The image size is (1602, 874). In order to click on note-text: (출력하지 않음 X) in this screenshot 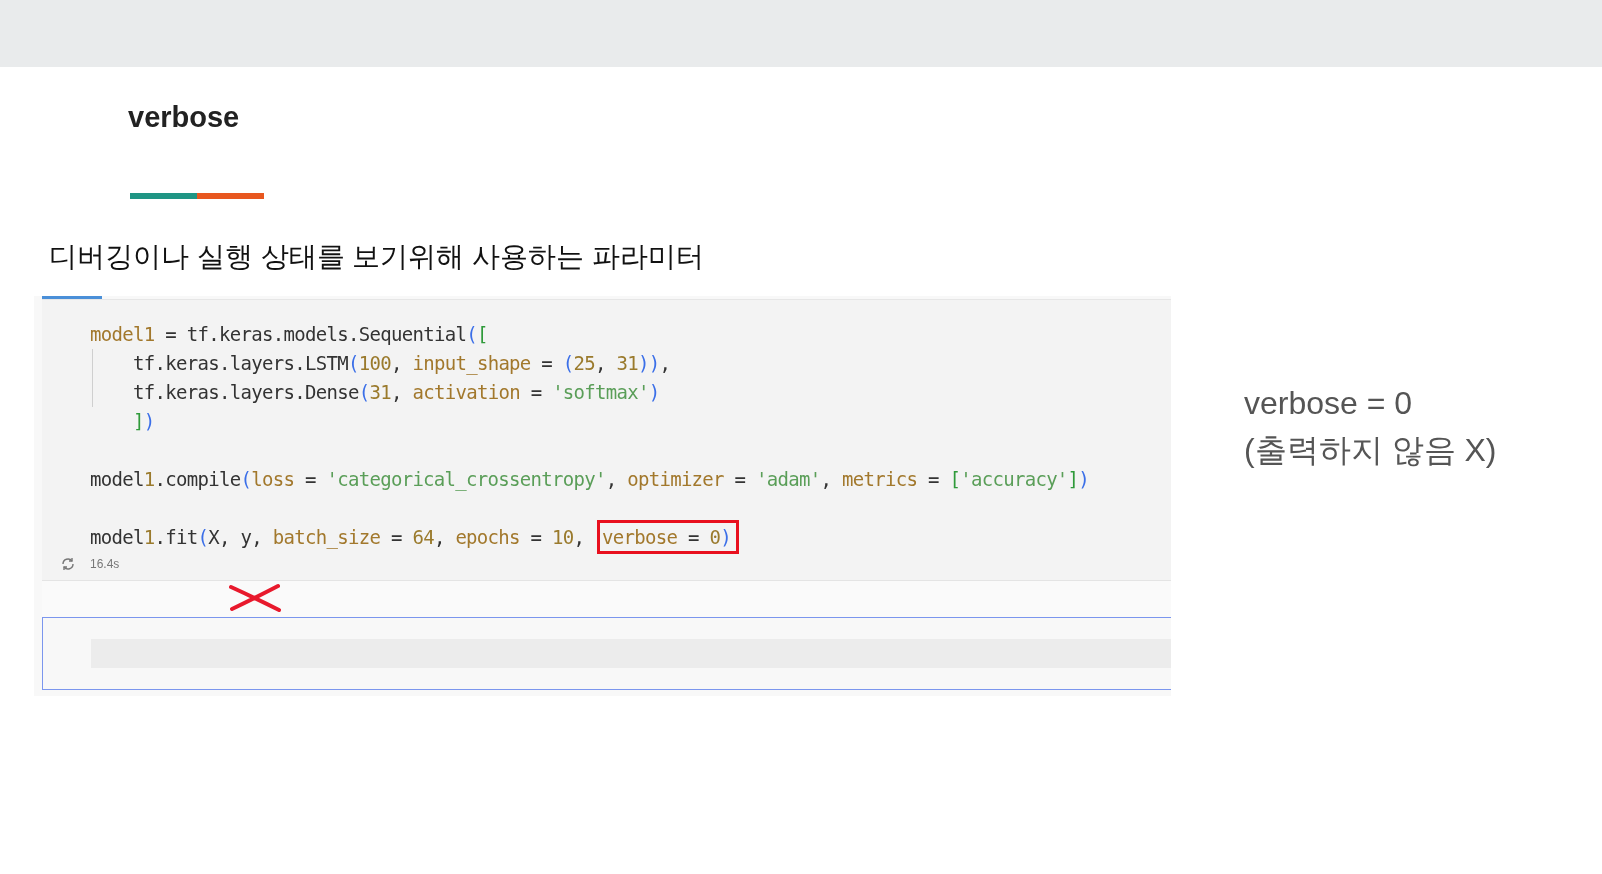, I will do `click(1370, 450)`.